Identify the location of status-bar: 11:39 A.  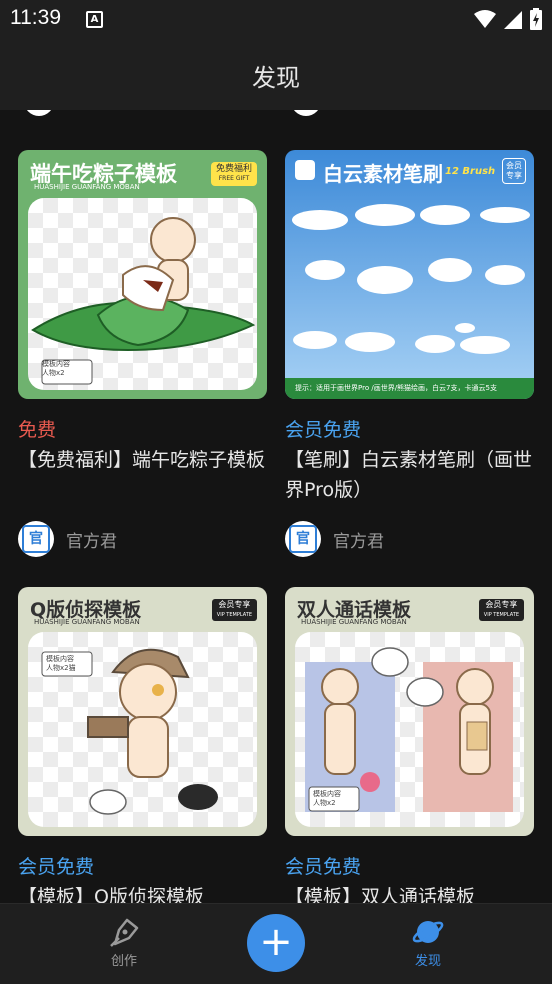
(276, 19).